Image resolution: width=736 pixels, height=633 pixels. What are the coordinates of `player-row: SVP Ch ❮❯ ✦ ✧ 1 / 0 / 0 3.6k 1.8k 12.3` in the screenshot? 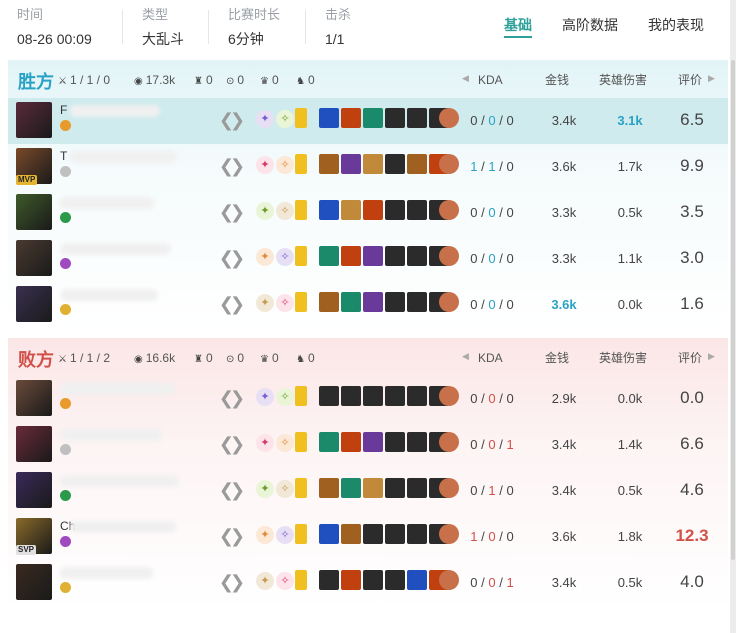 It's located at (368, 537).